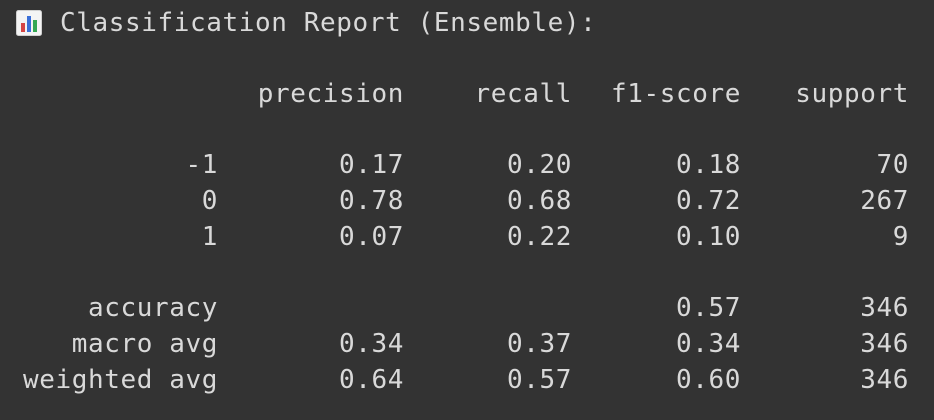 The image size is (934, 420). What do you see at coordinates (884, 201) in the screenshot?
I see `support-value: 267` at bounding box center [884, 201].